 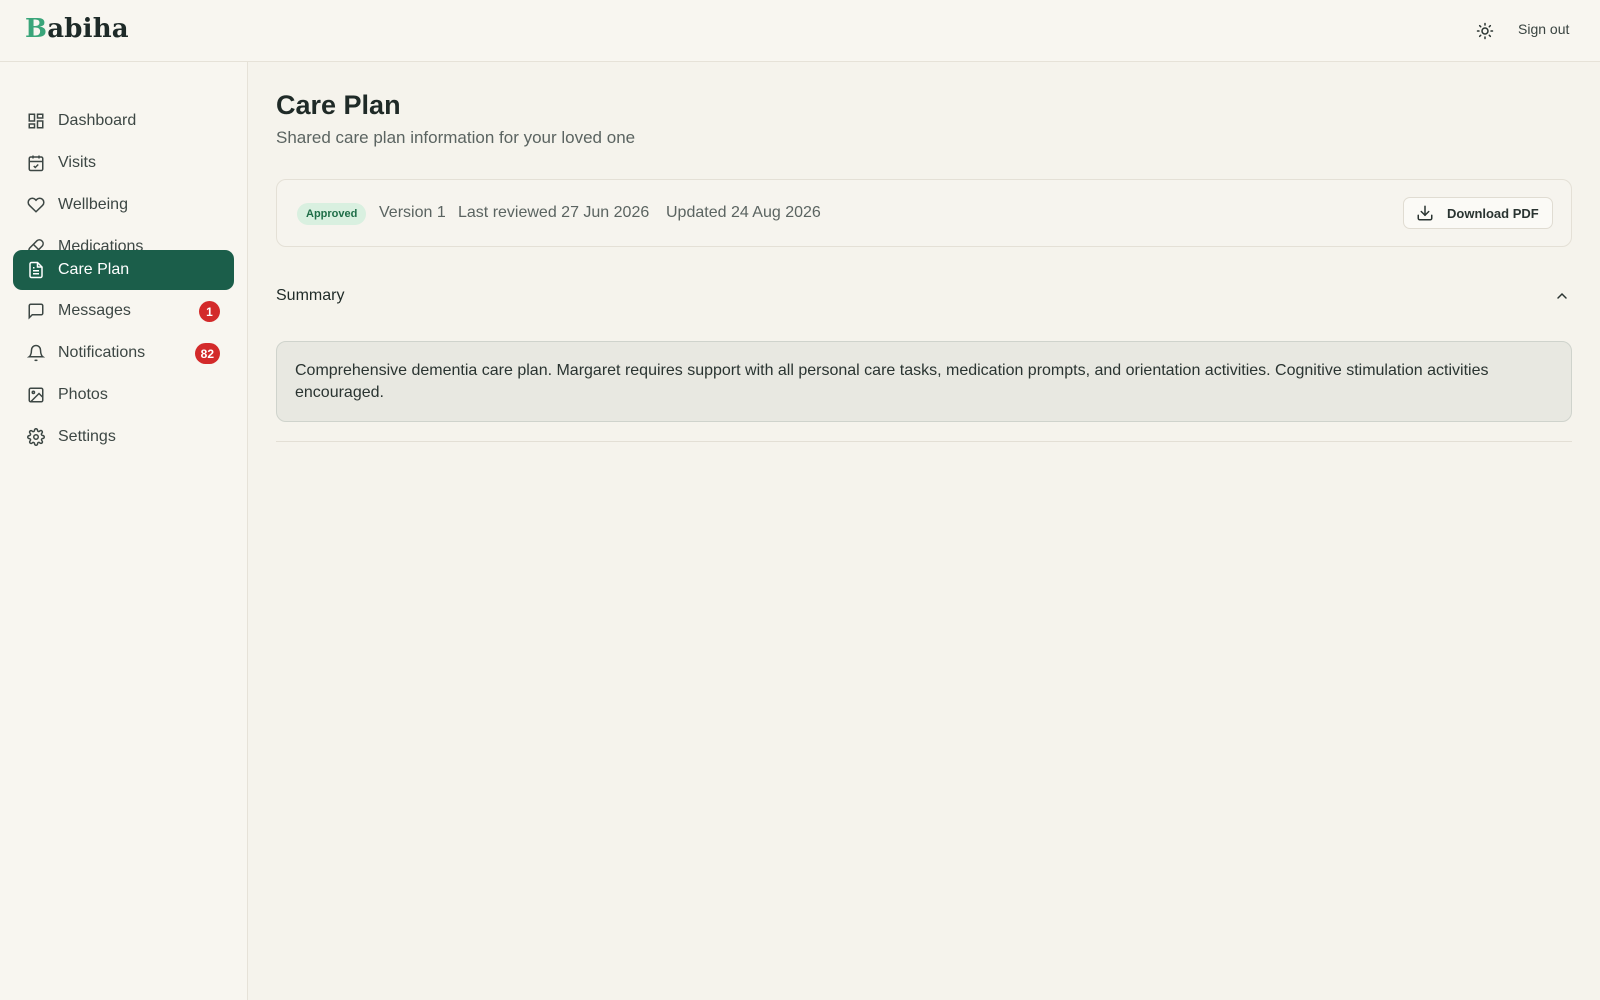 I want to click on sidebar-item-notifications: Notifications 82, so click(x=123, y=353).